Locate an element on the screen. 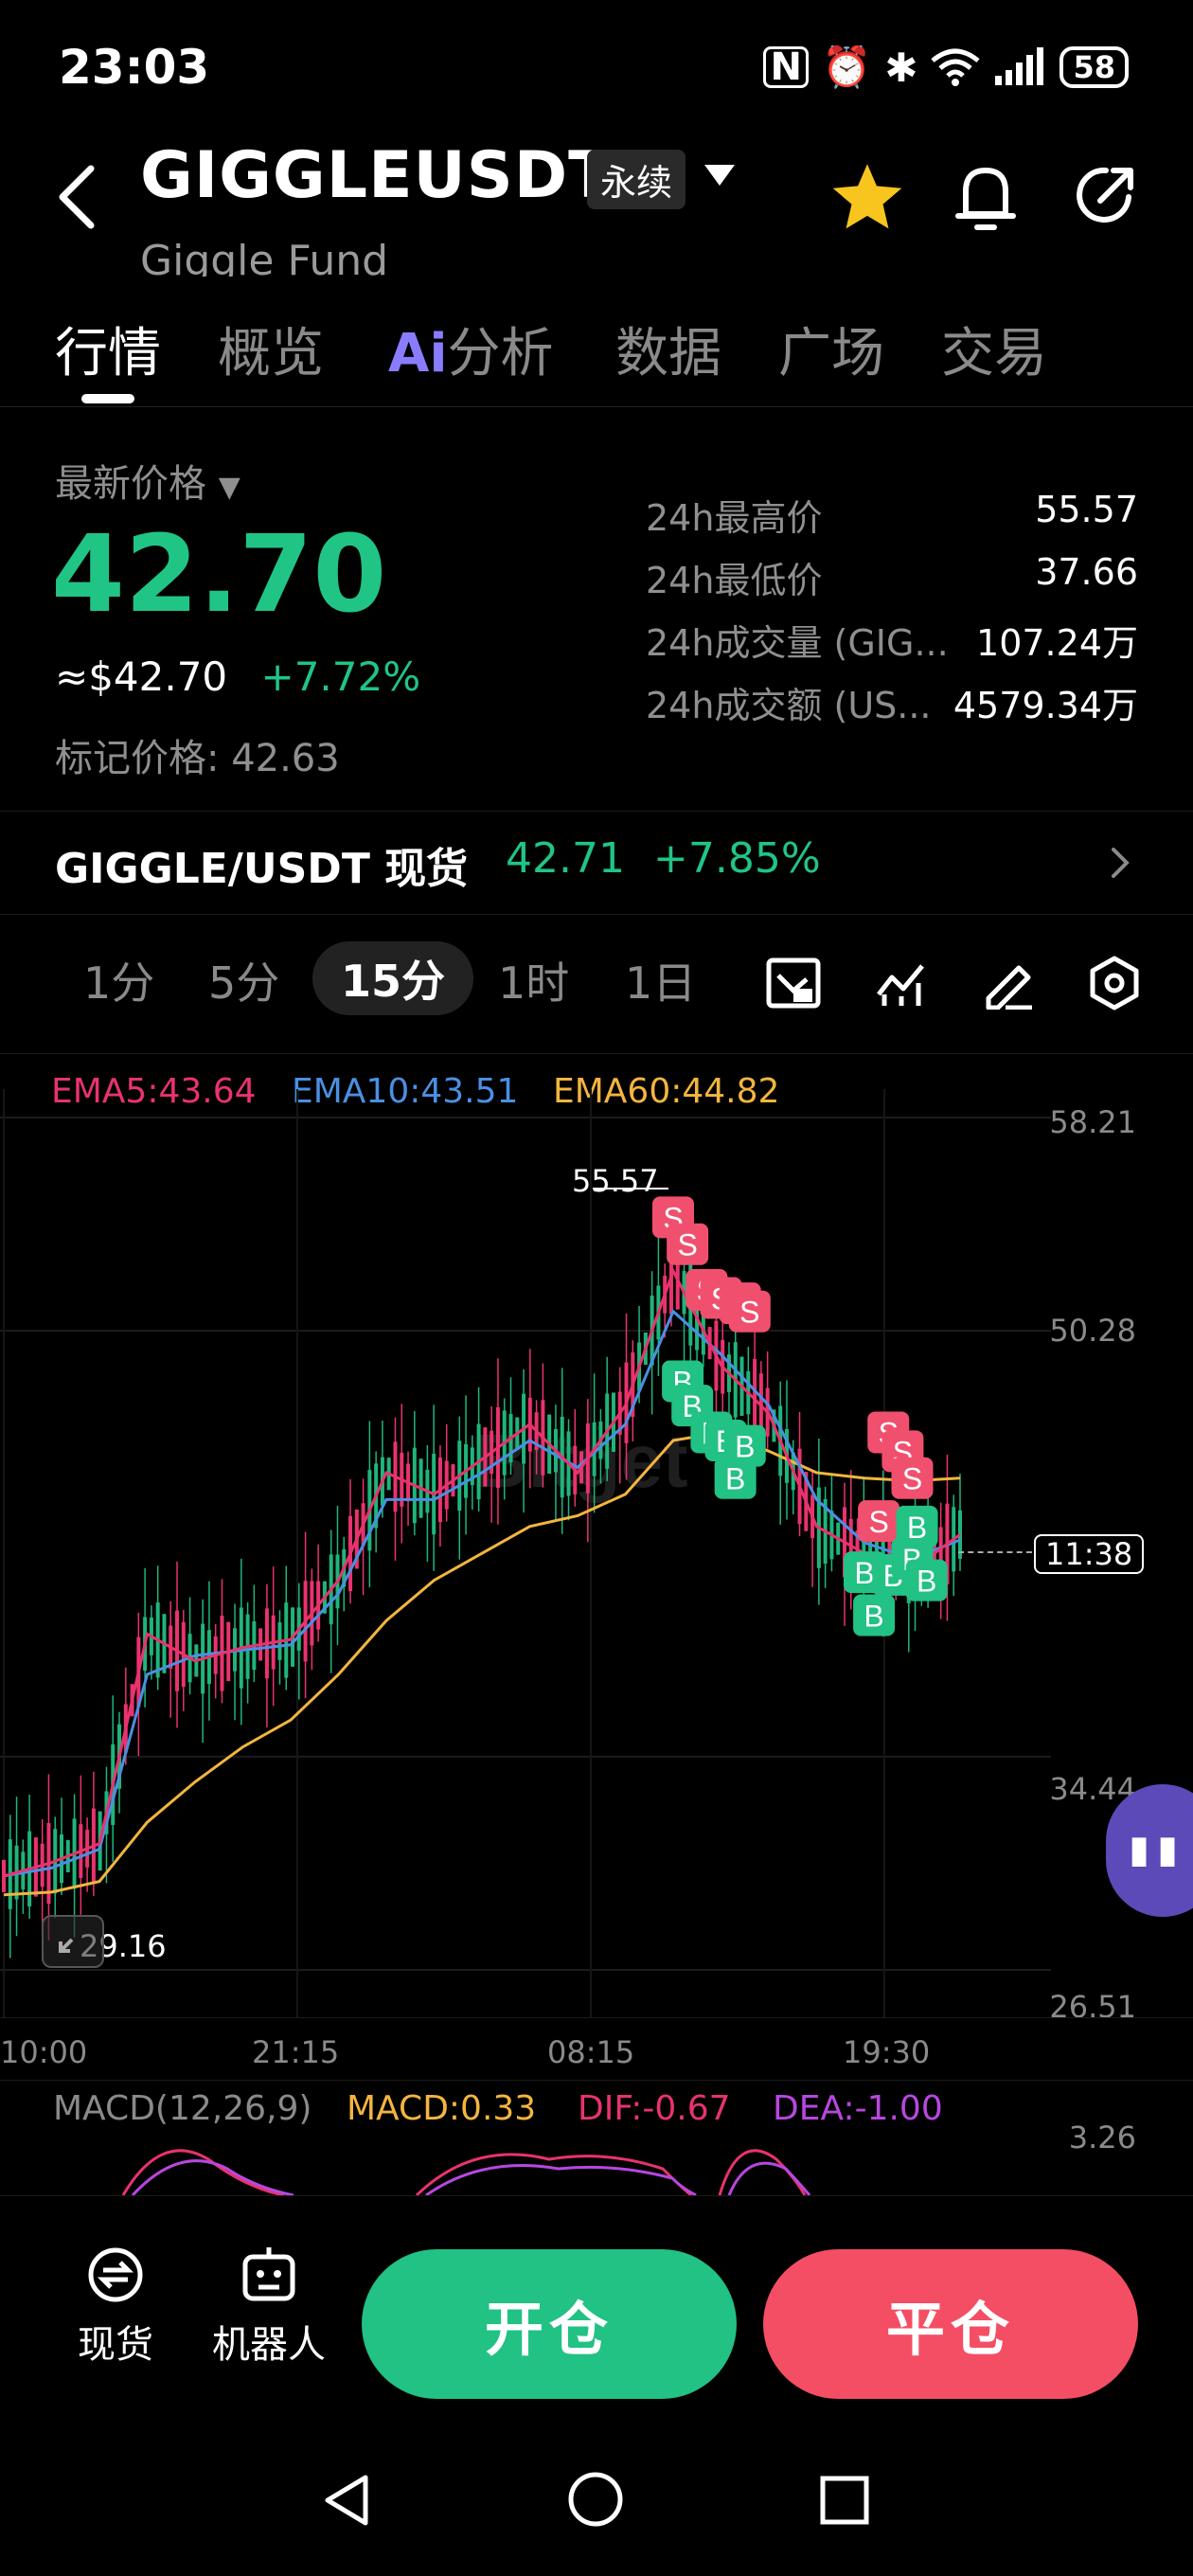  price-label-dropdown-icon: ▼ is located at coordinates (229, 487).